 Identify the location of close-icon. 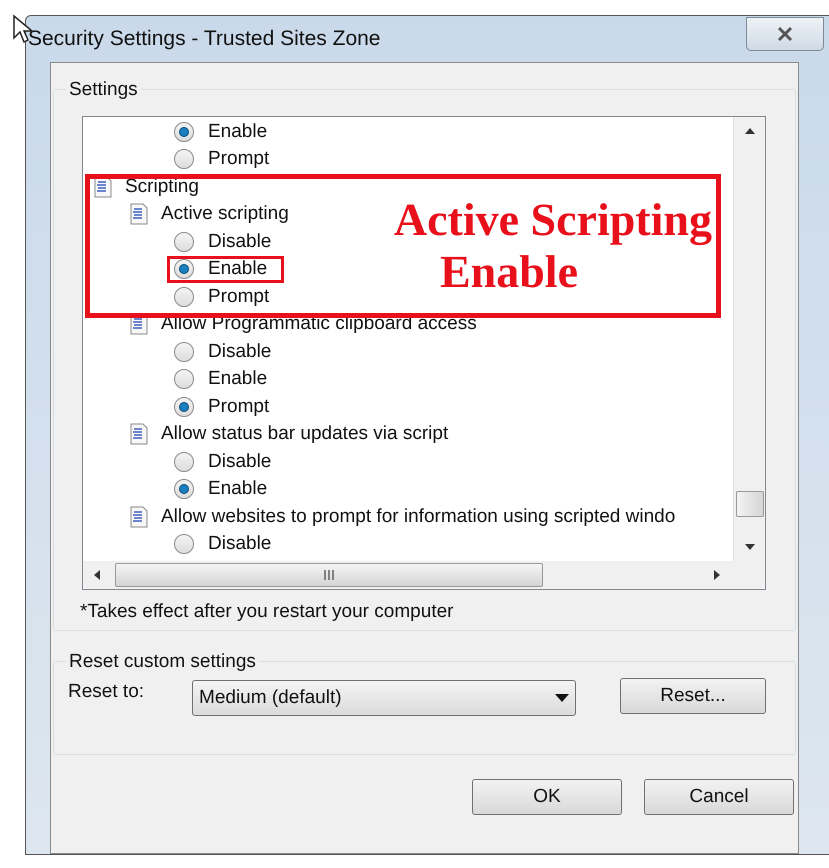
(785, 34).